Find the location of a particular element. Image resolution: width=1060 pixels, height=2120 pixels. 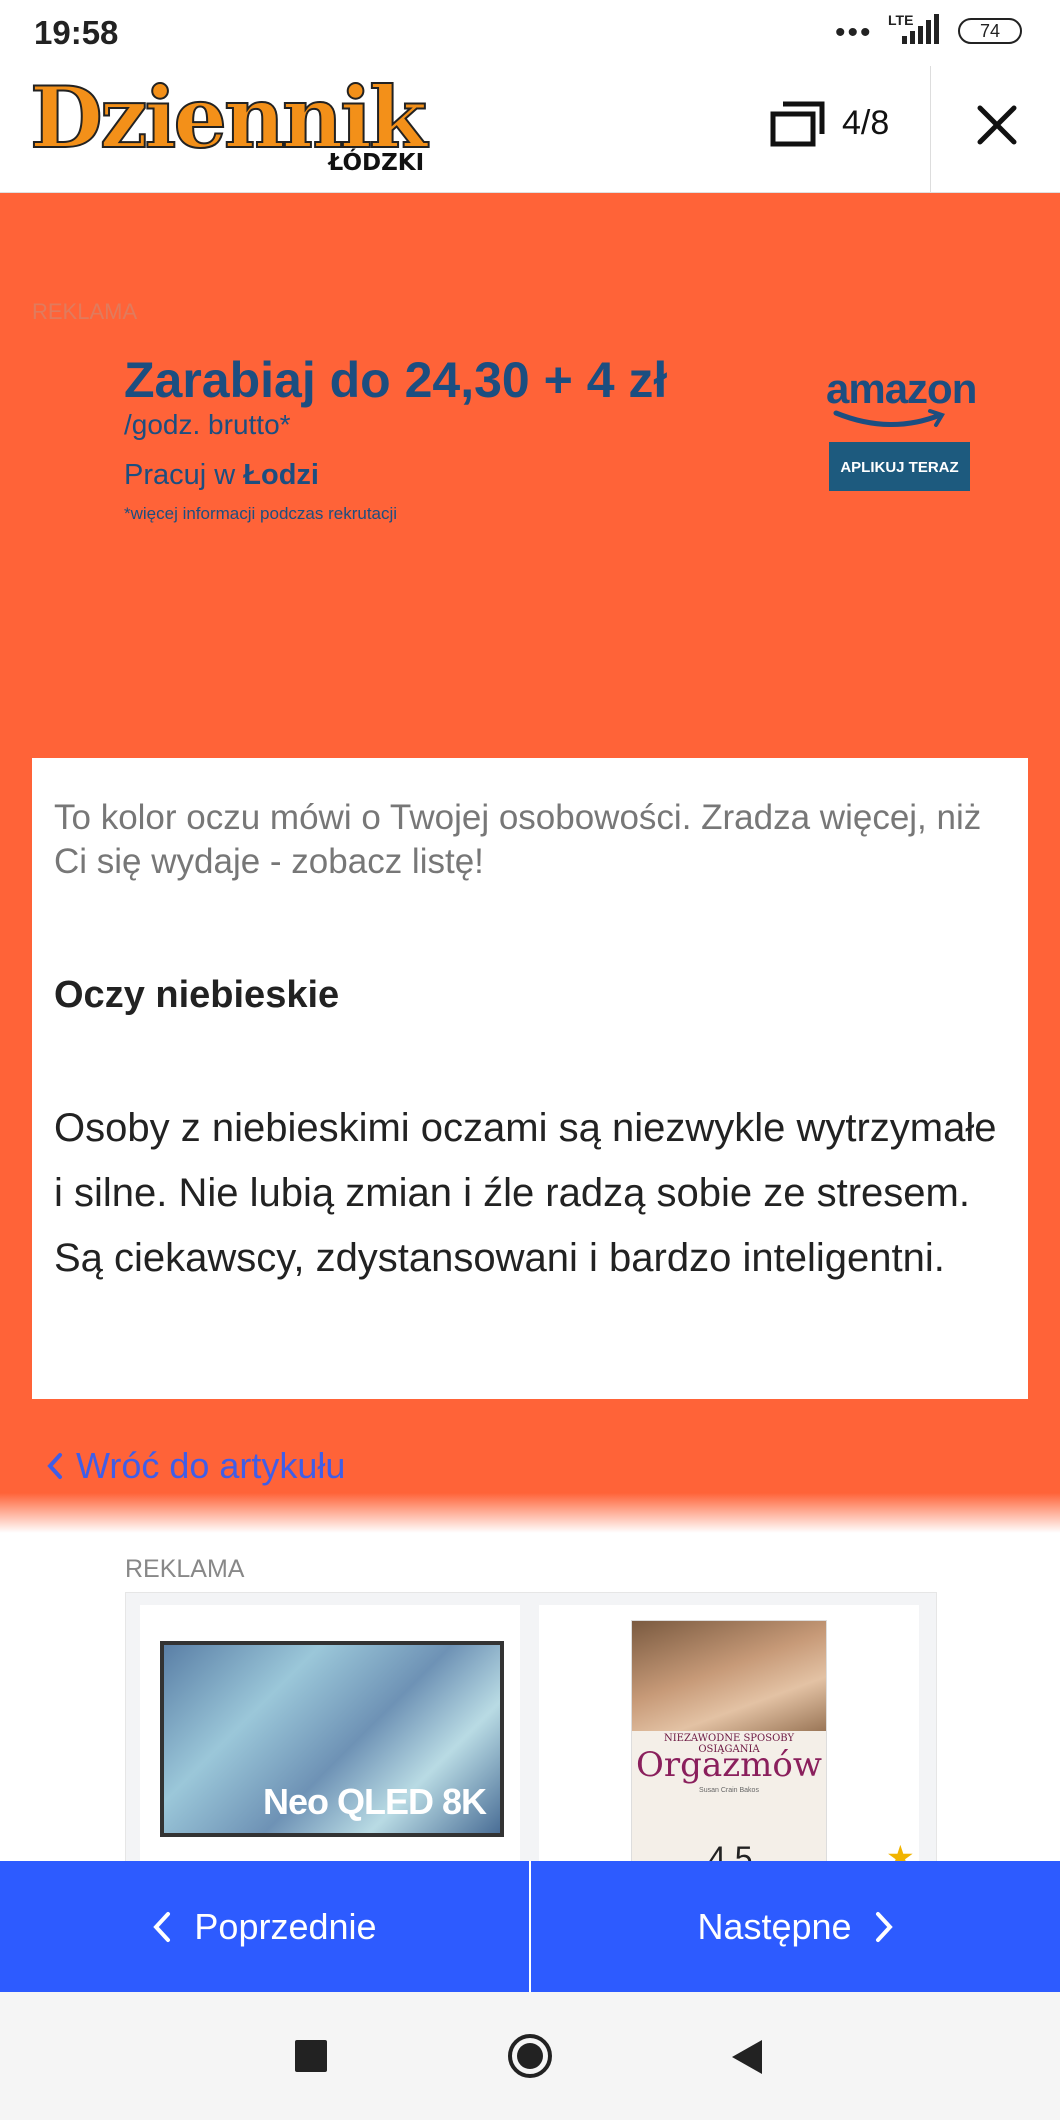

more-dots-icon: ••• is located at coordinates (854, 32).